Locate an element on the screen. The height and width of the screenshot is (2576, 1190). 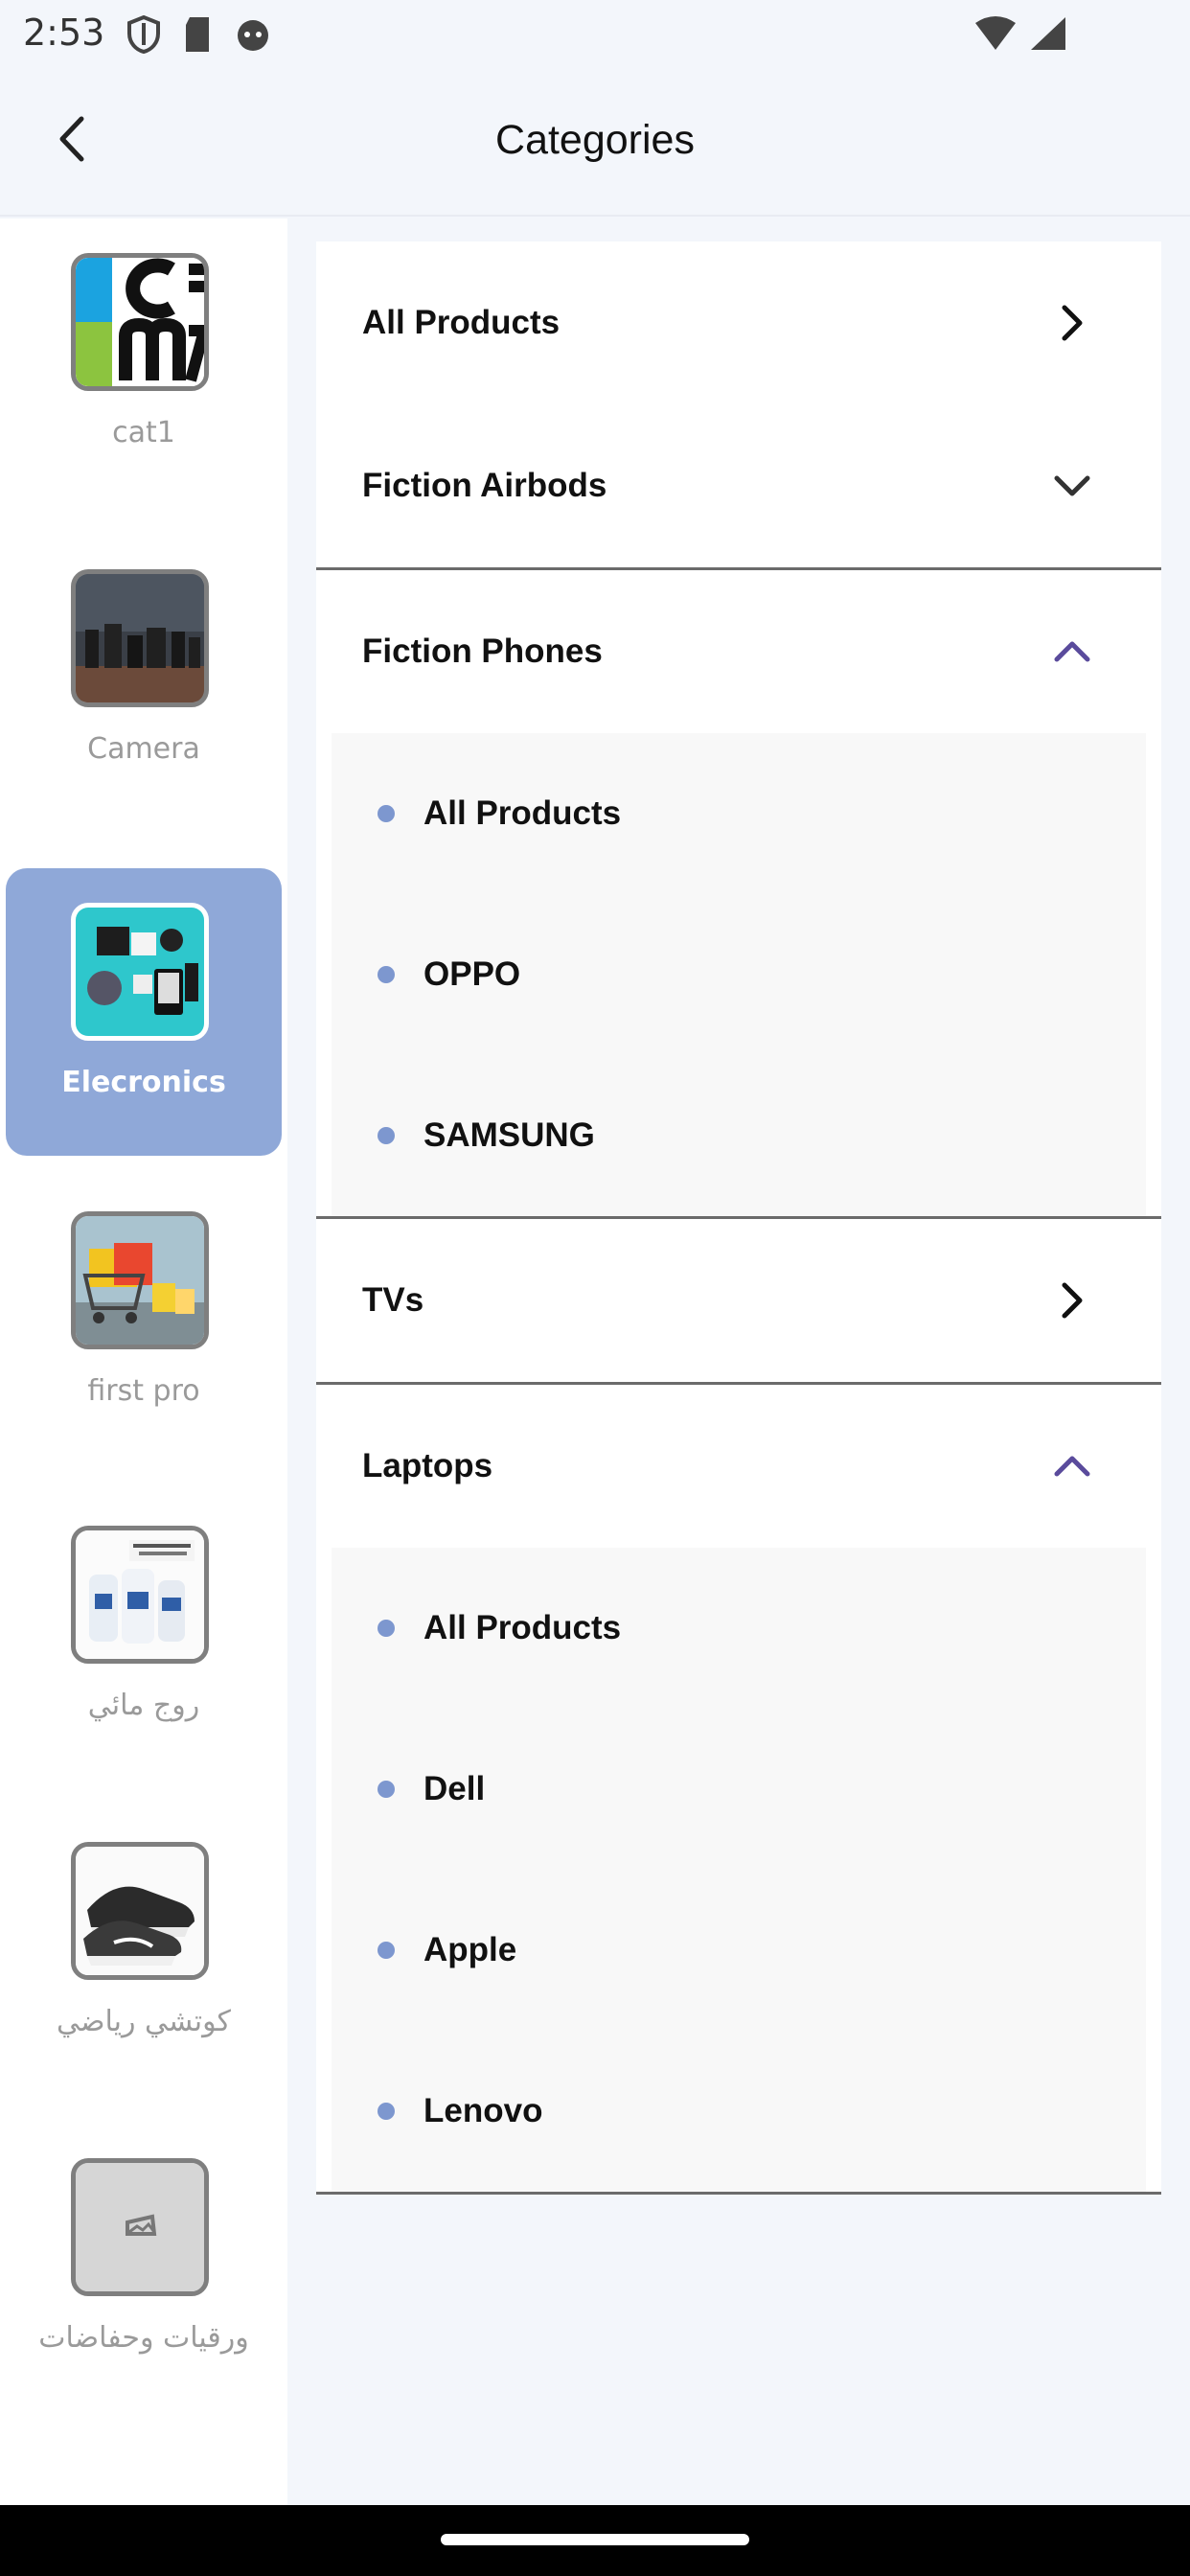
category-row-label: Fiction Phones is located at coordinates (483, 651).